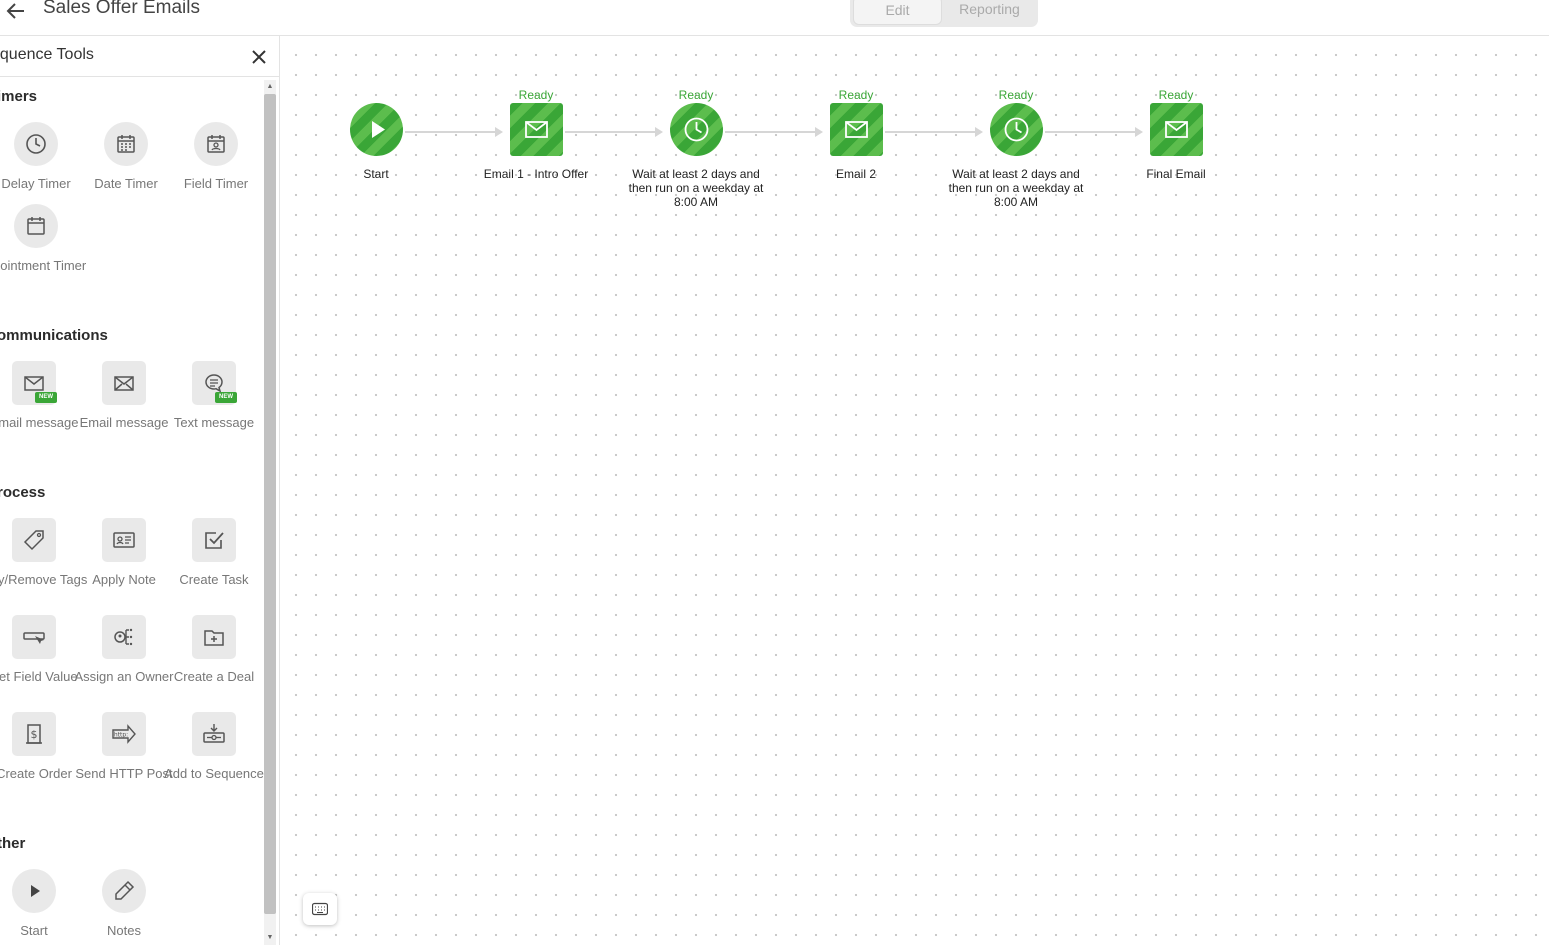  I want to click on sidebar-header: equence Tools, so click(139, 56).